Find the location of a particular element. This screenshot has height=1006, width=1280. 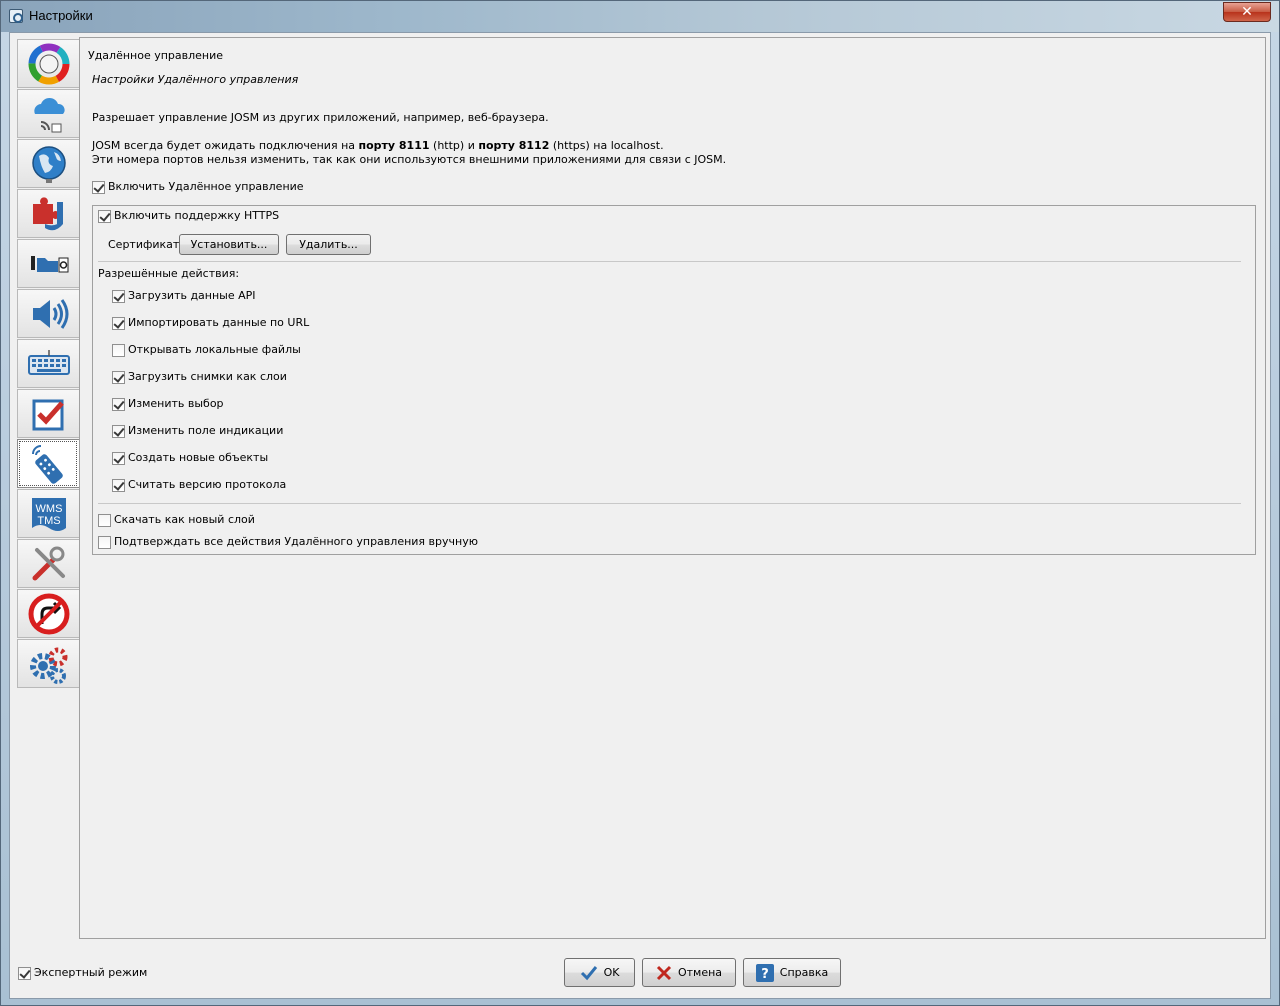

josm-app-icon is located at coordinates (16, 16).